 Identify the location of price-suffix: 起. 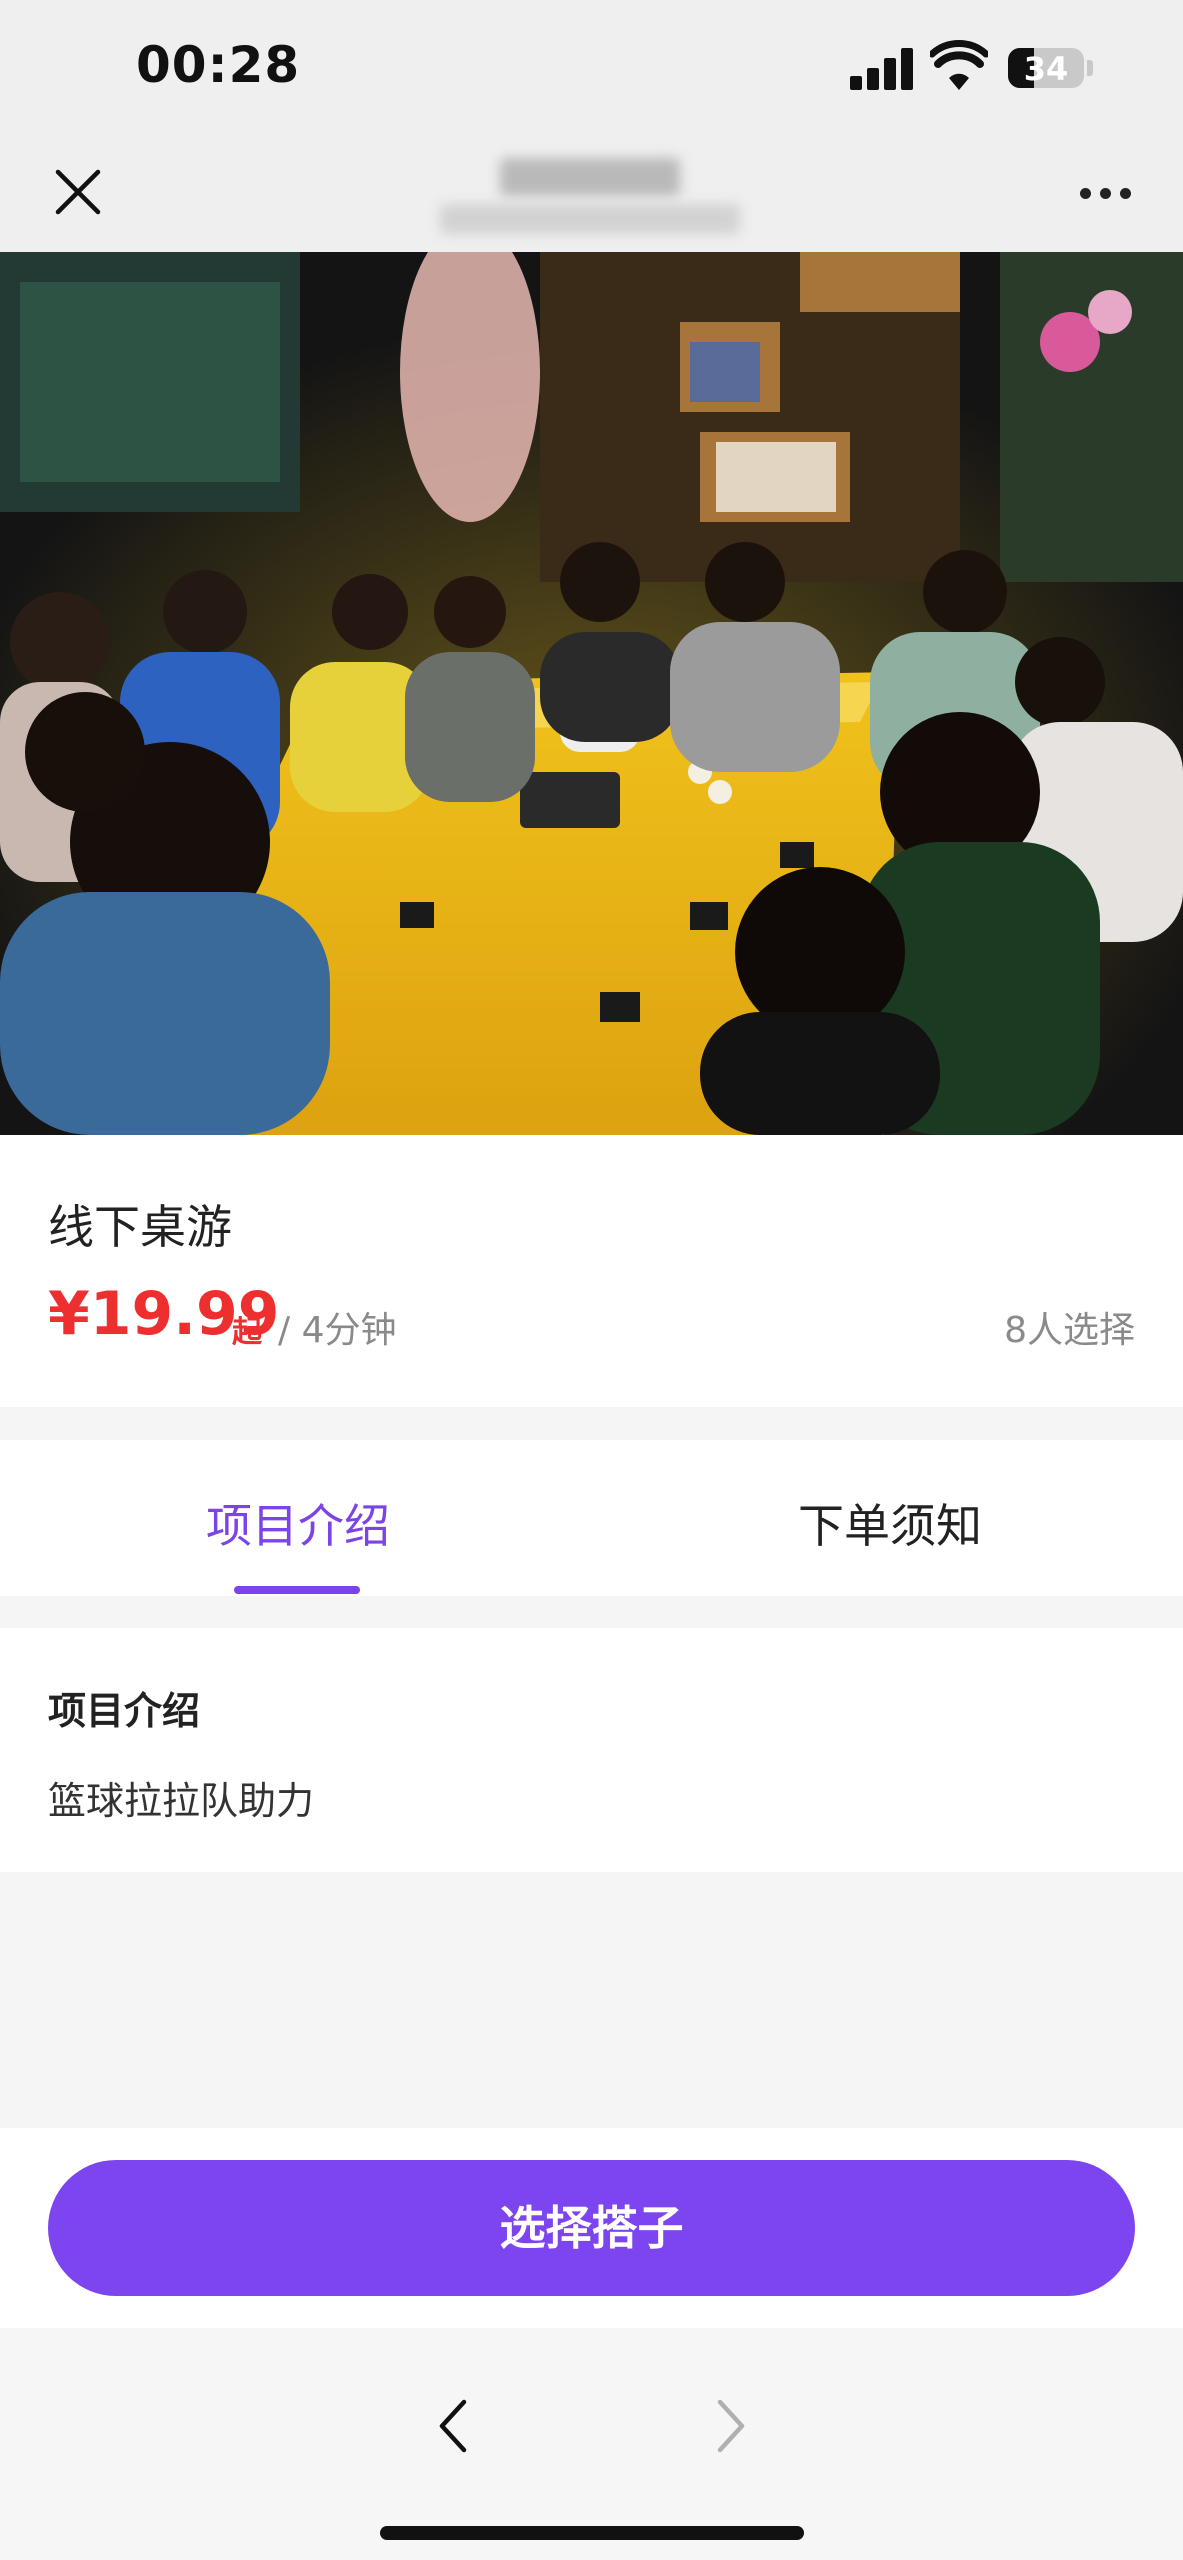
(247, 1332).